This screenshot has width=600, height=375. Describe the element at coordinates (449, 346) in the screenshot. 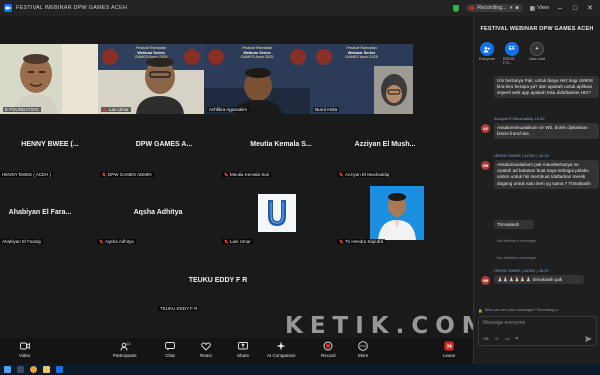

I see `leave-door-icon` at that location.